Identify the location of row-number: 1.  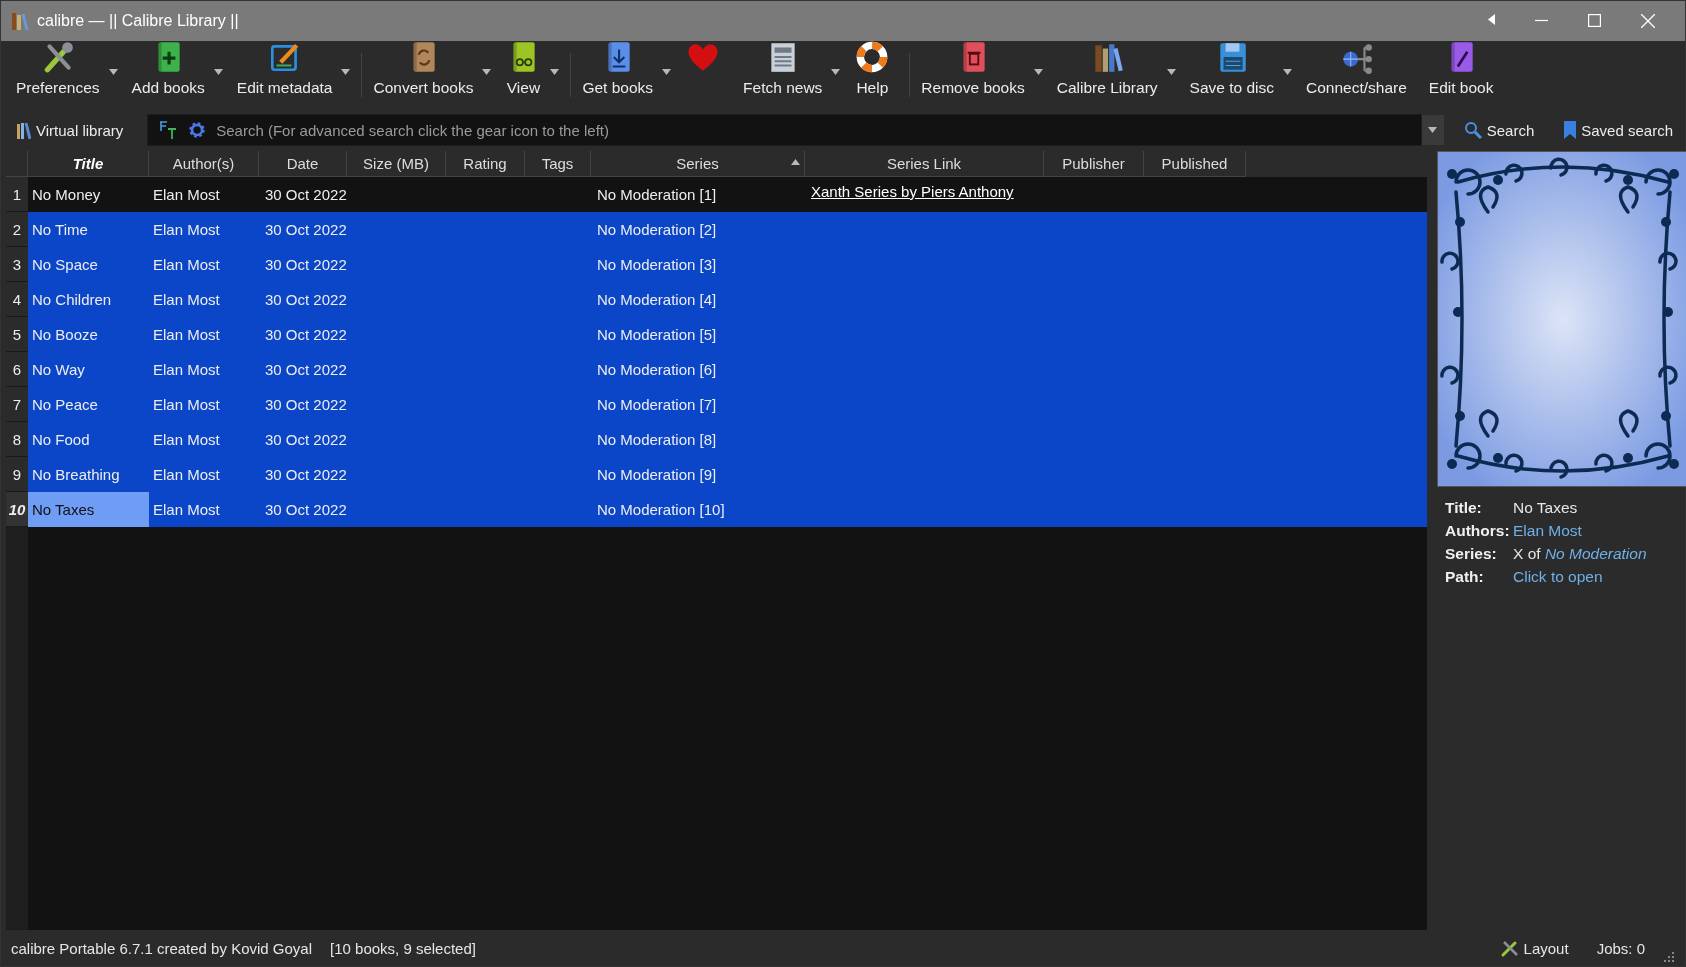
(17, 194).